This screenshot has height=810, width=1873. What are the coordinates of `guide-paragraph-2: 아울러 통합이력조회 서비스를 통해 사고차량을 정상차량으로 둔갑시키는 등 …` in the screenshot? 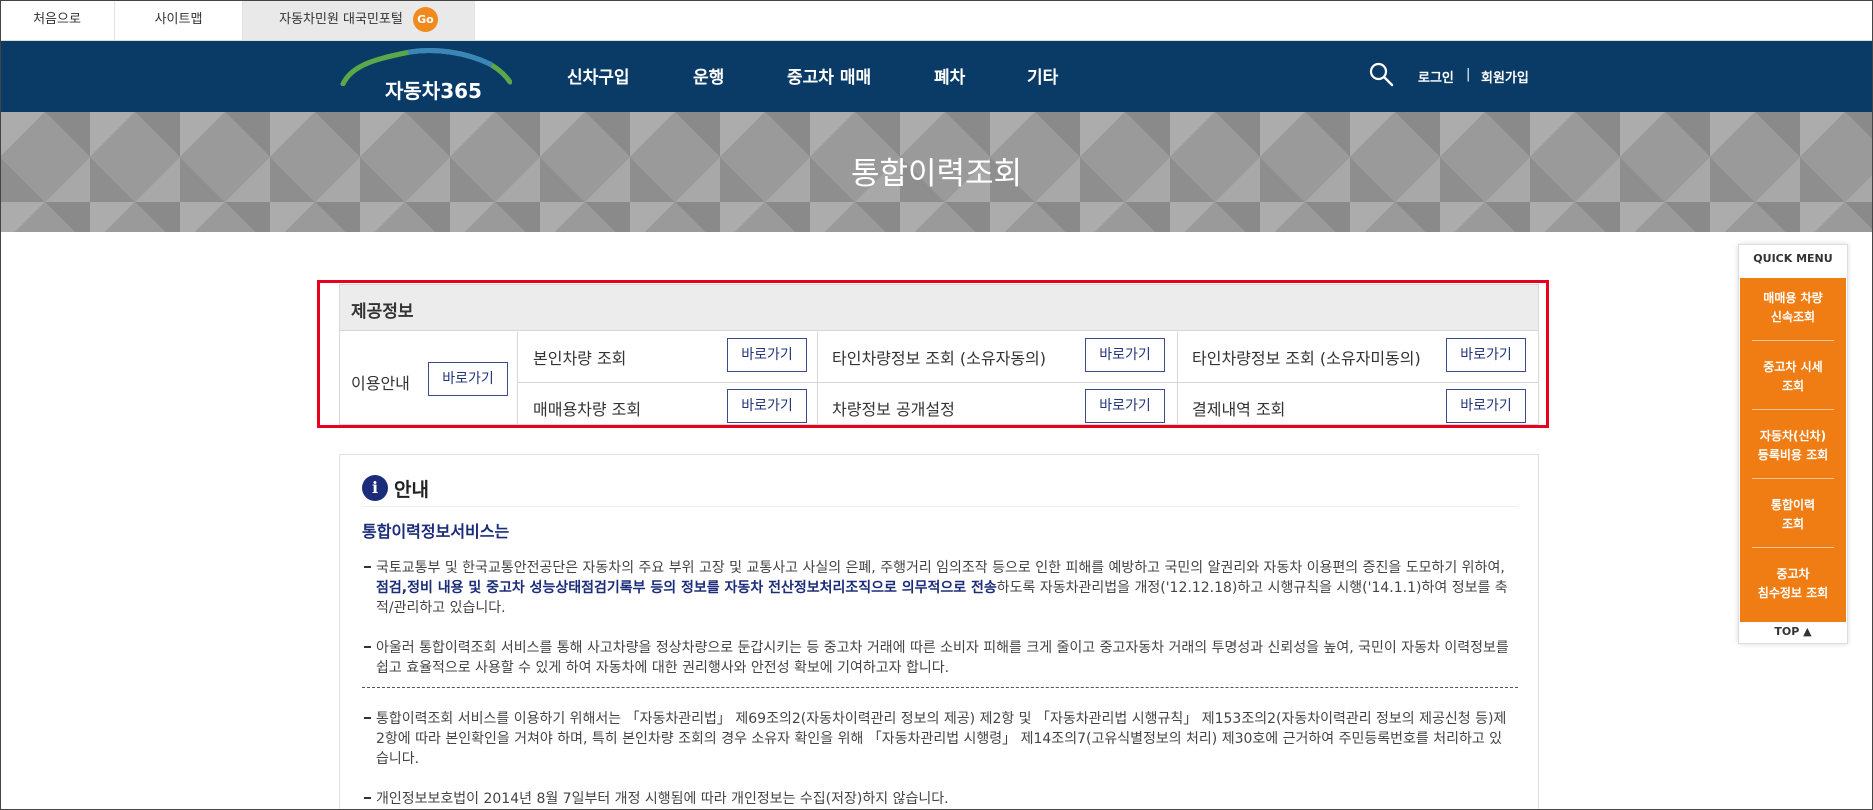 It's located at (937, 658).